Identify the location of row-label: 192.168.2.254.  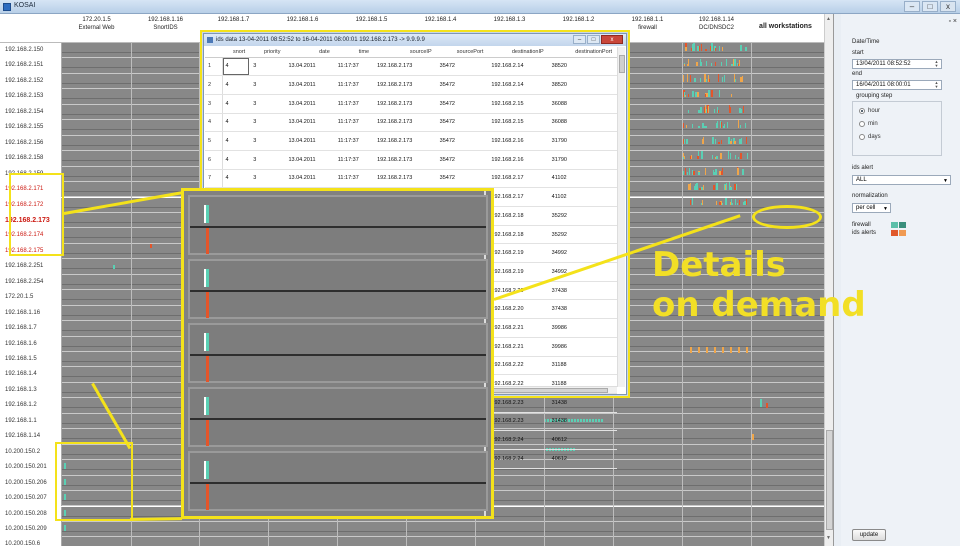
(31, 282).